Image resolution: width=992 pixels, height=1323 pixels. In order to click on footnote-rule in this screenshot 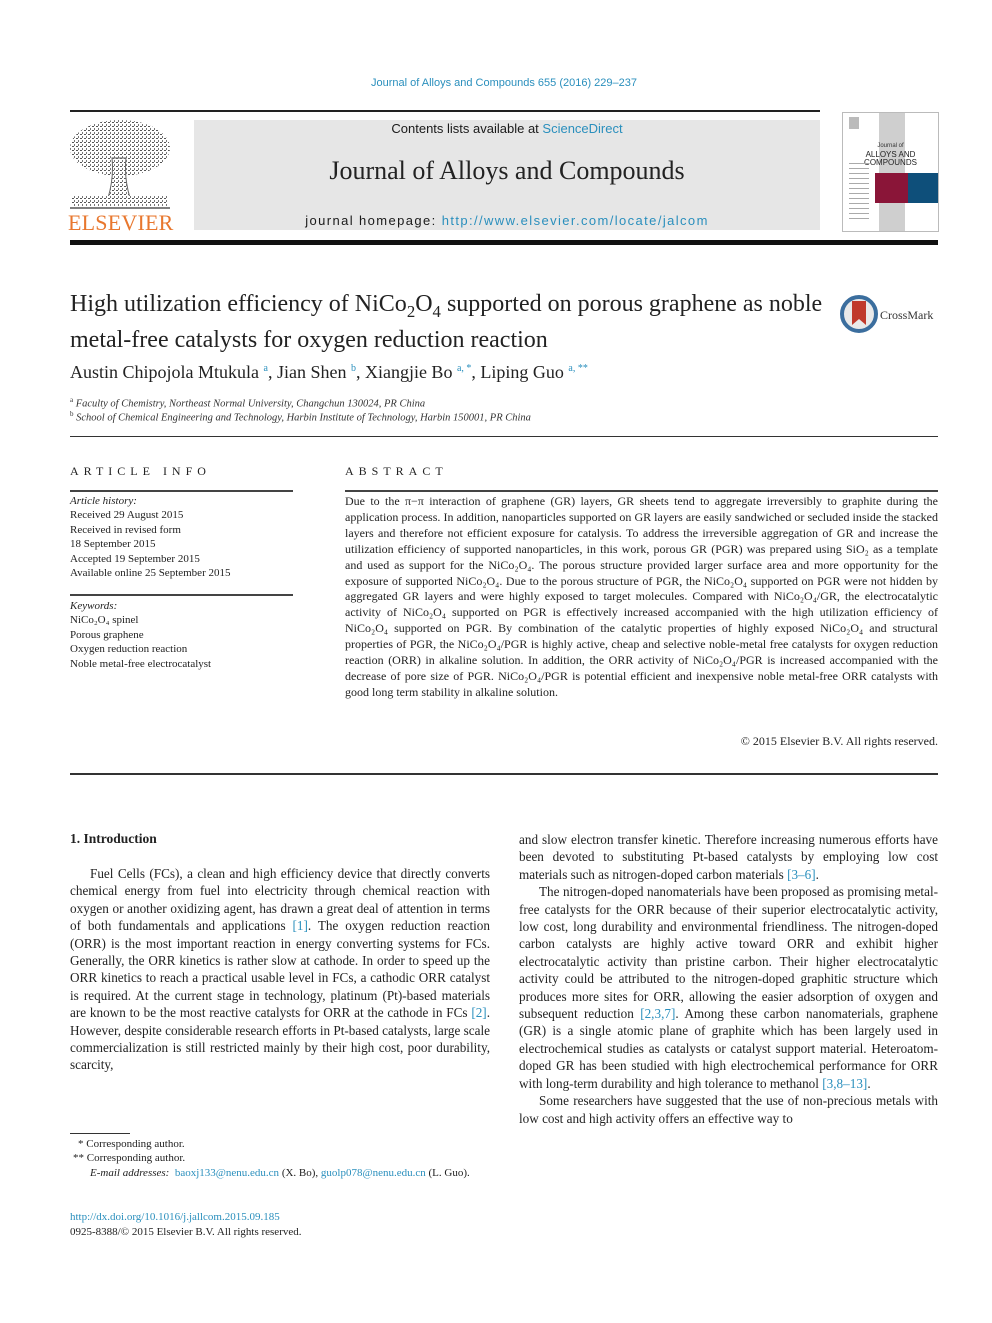, I will do `click(100, 1133)`.